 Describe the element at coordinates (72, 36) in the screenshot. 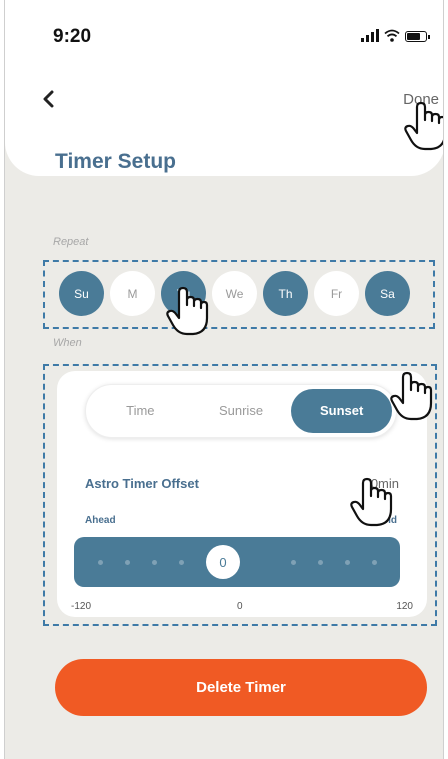

I see `status-time: 9:20` at that location.